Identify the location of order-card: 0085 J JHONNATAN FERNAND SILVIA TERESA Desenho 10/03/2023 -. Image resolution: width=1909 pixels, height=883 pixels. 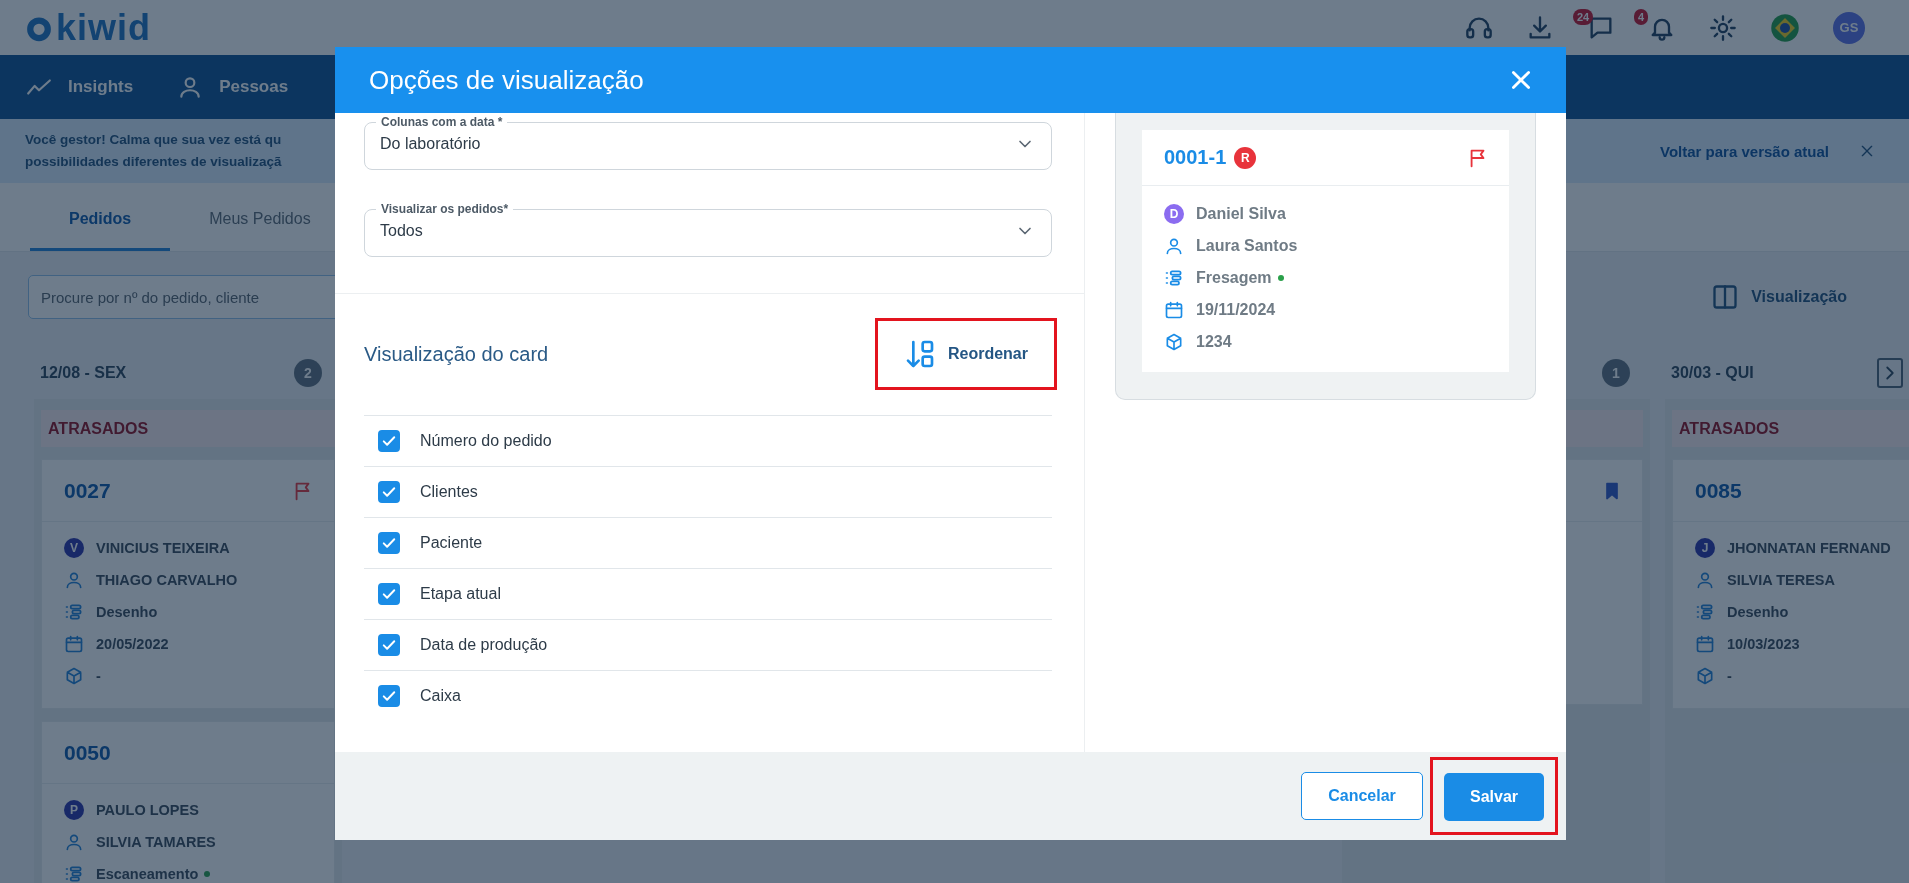
(1790, 584).